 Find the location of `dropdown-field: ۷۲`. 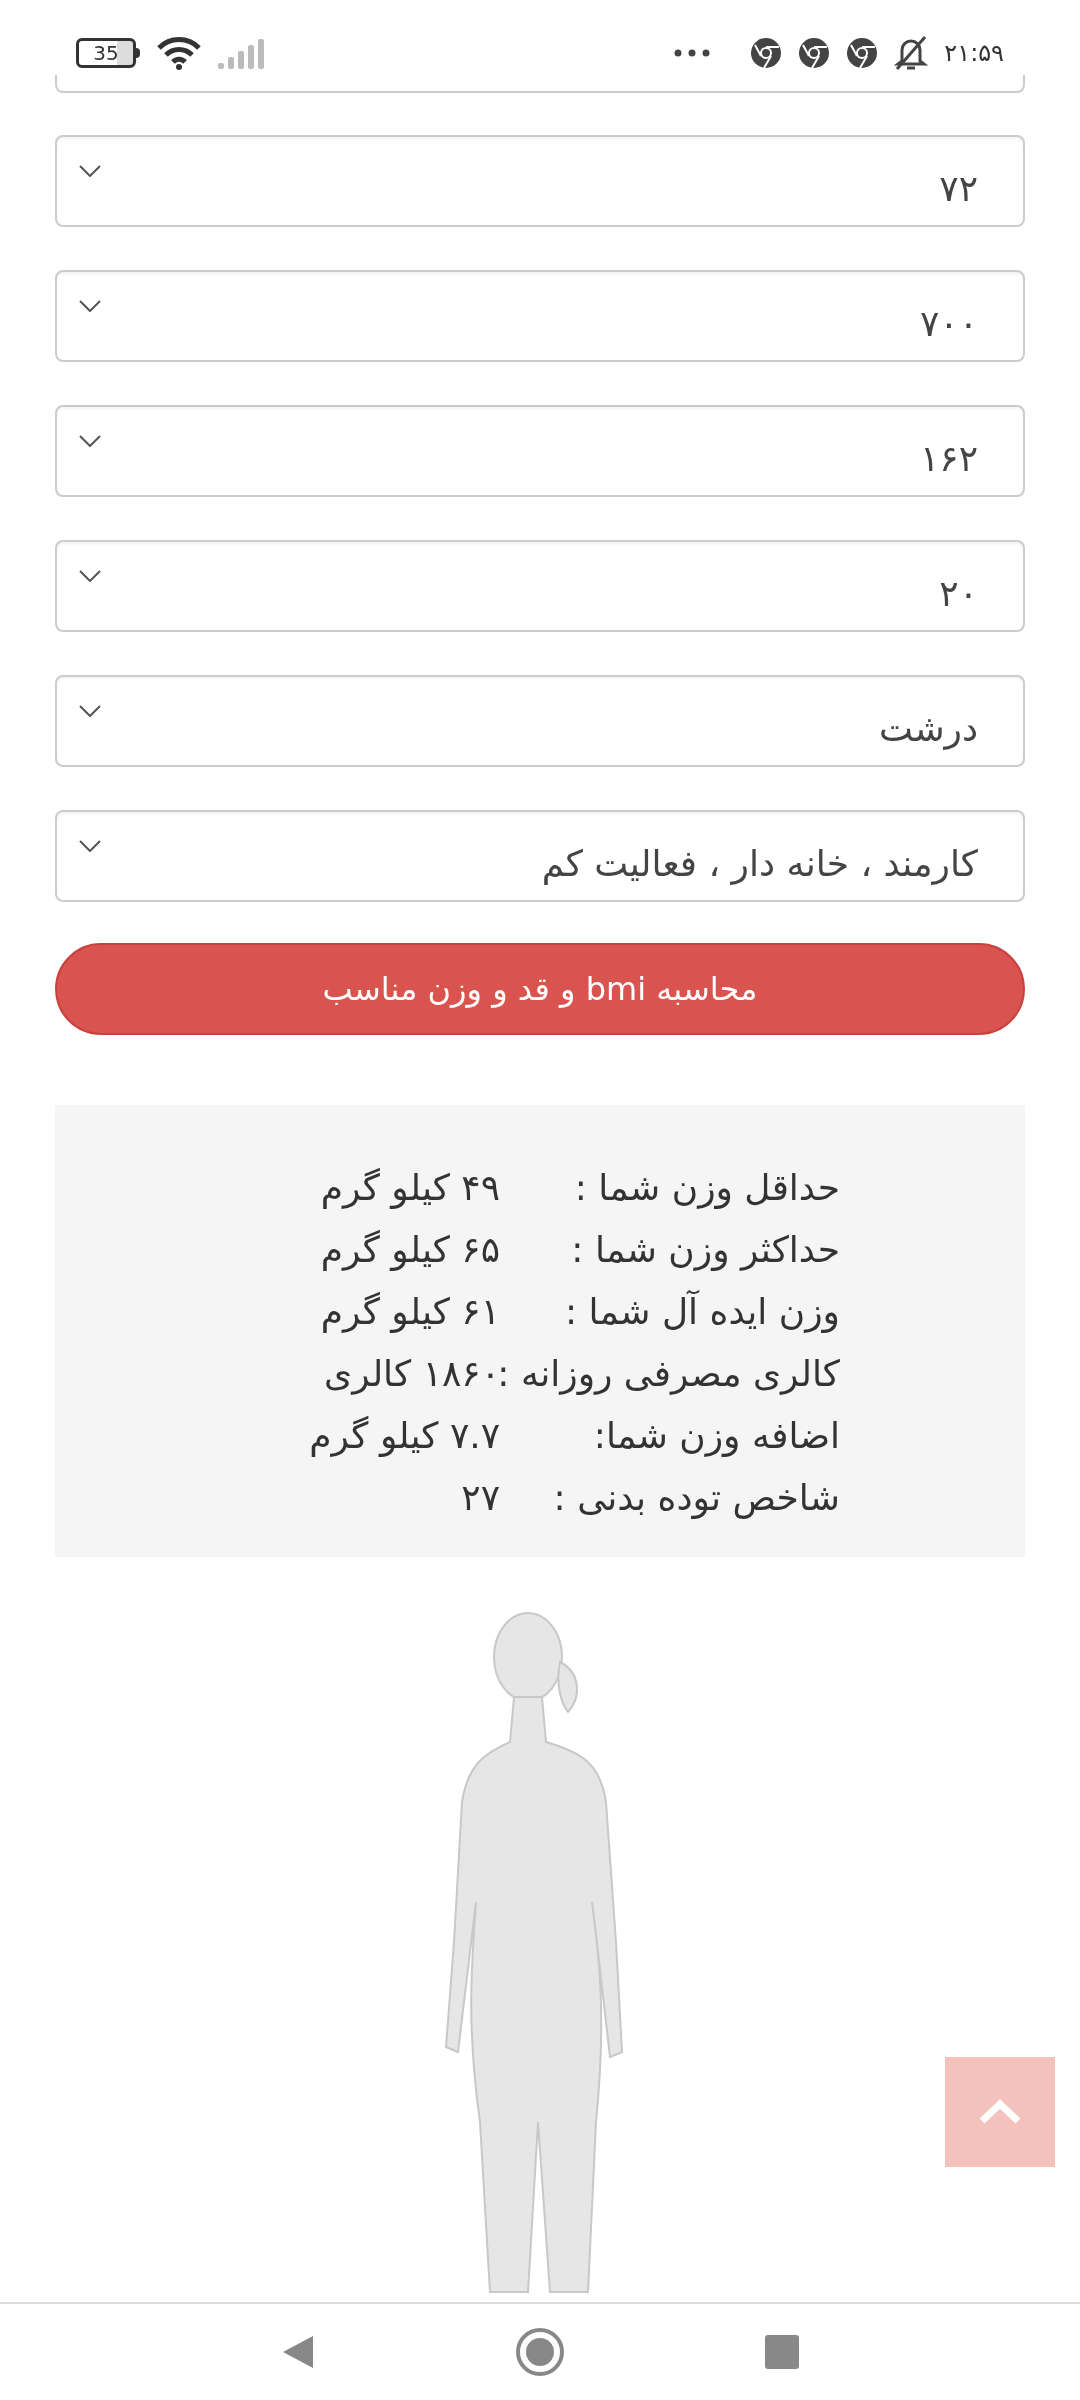

dropdown-field: ۷۲ is located at coordinates (540, 181).